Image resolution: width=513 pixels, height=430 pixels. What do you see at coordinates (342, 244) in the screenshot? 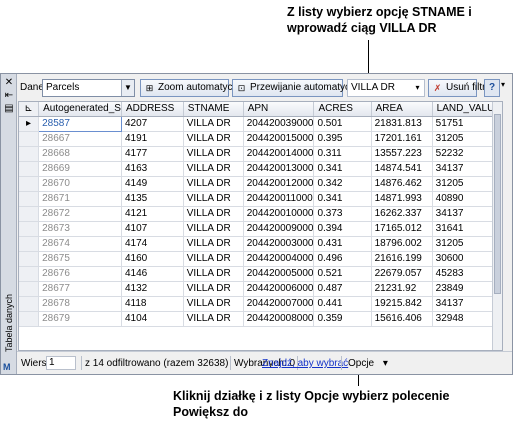
I see `table-cell: 0.431` at bounding box center [342, 244].